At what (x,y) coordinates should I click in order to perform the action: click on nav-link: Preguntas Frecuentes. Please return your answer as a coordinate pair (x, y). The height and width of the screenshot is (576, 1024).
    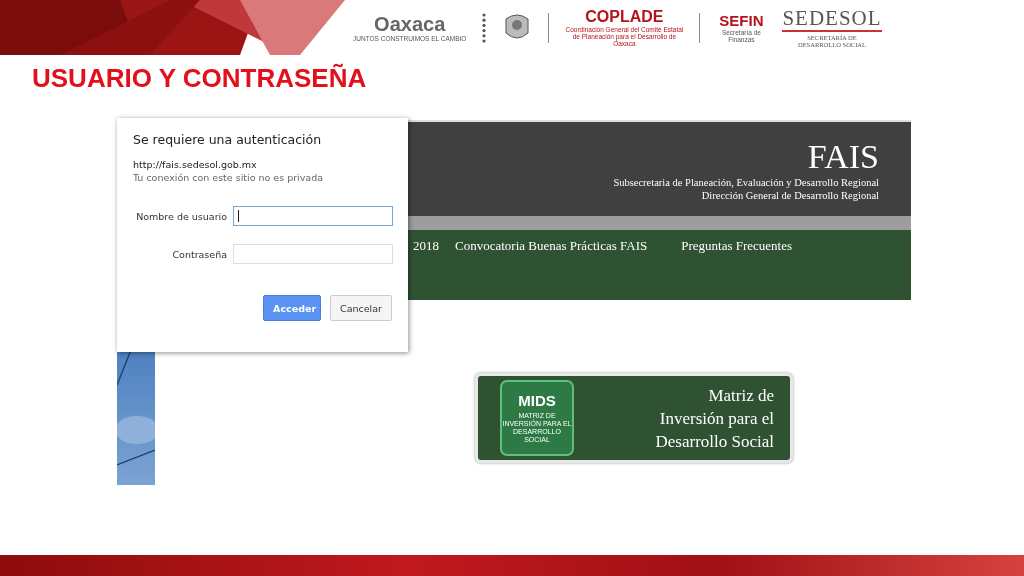
    Looking at the image, I should click on (737, 246).